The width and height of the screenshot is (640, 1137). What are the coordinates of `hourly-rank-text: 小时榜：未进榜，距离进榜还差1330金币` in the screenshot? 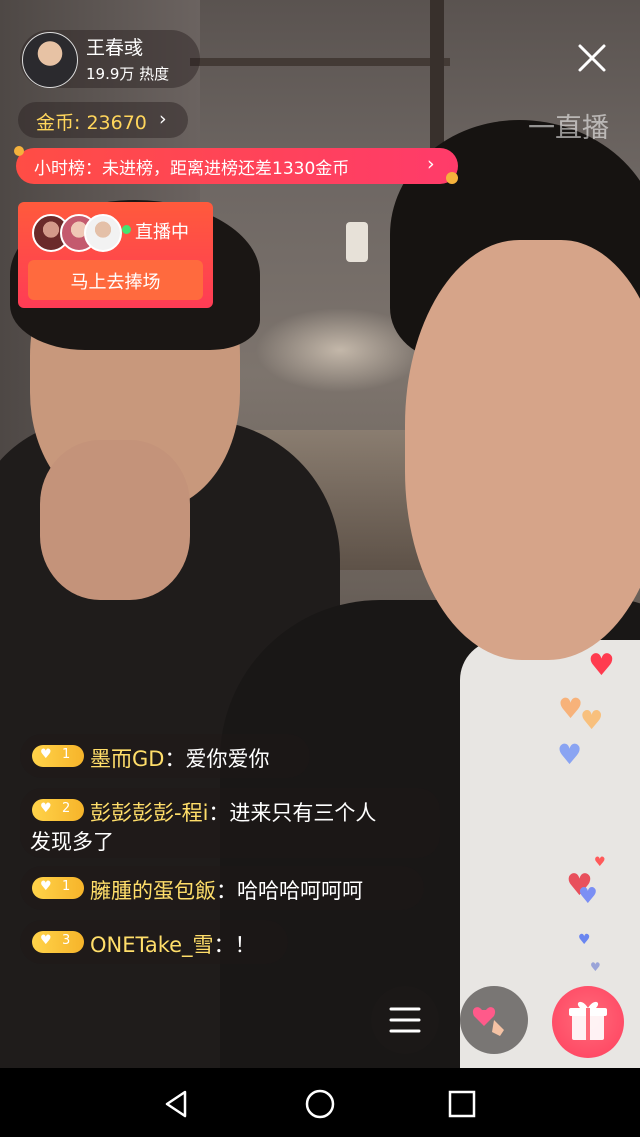 It's located at (192, 169).